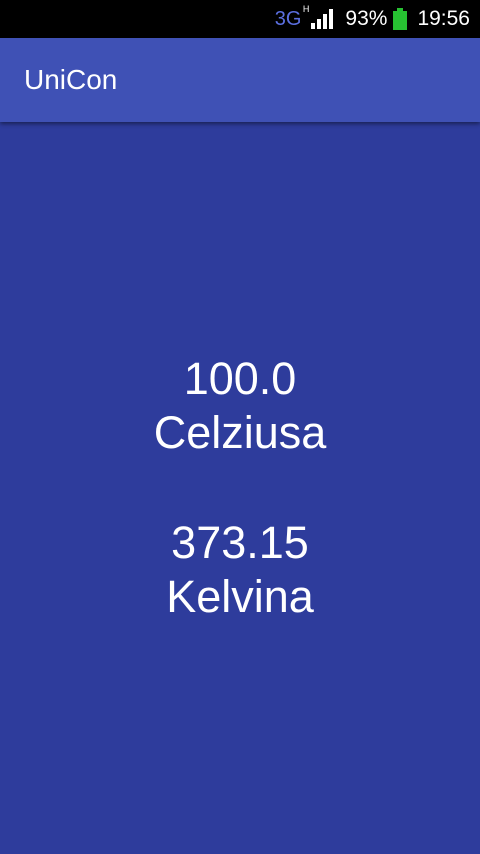 The height and width of the screenshot is (854, 480). What do you see at coordinates (240, 378) in the screenshot?
I see `source-value: 100.0` at bounding box center [240, 378].